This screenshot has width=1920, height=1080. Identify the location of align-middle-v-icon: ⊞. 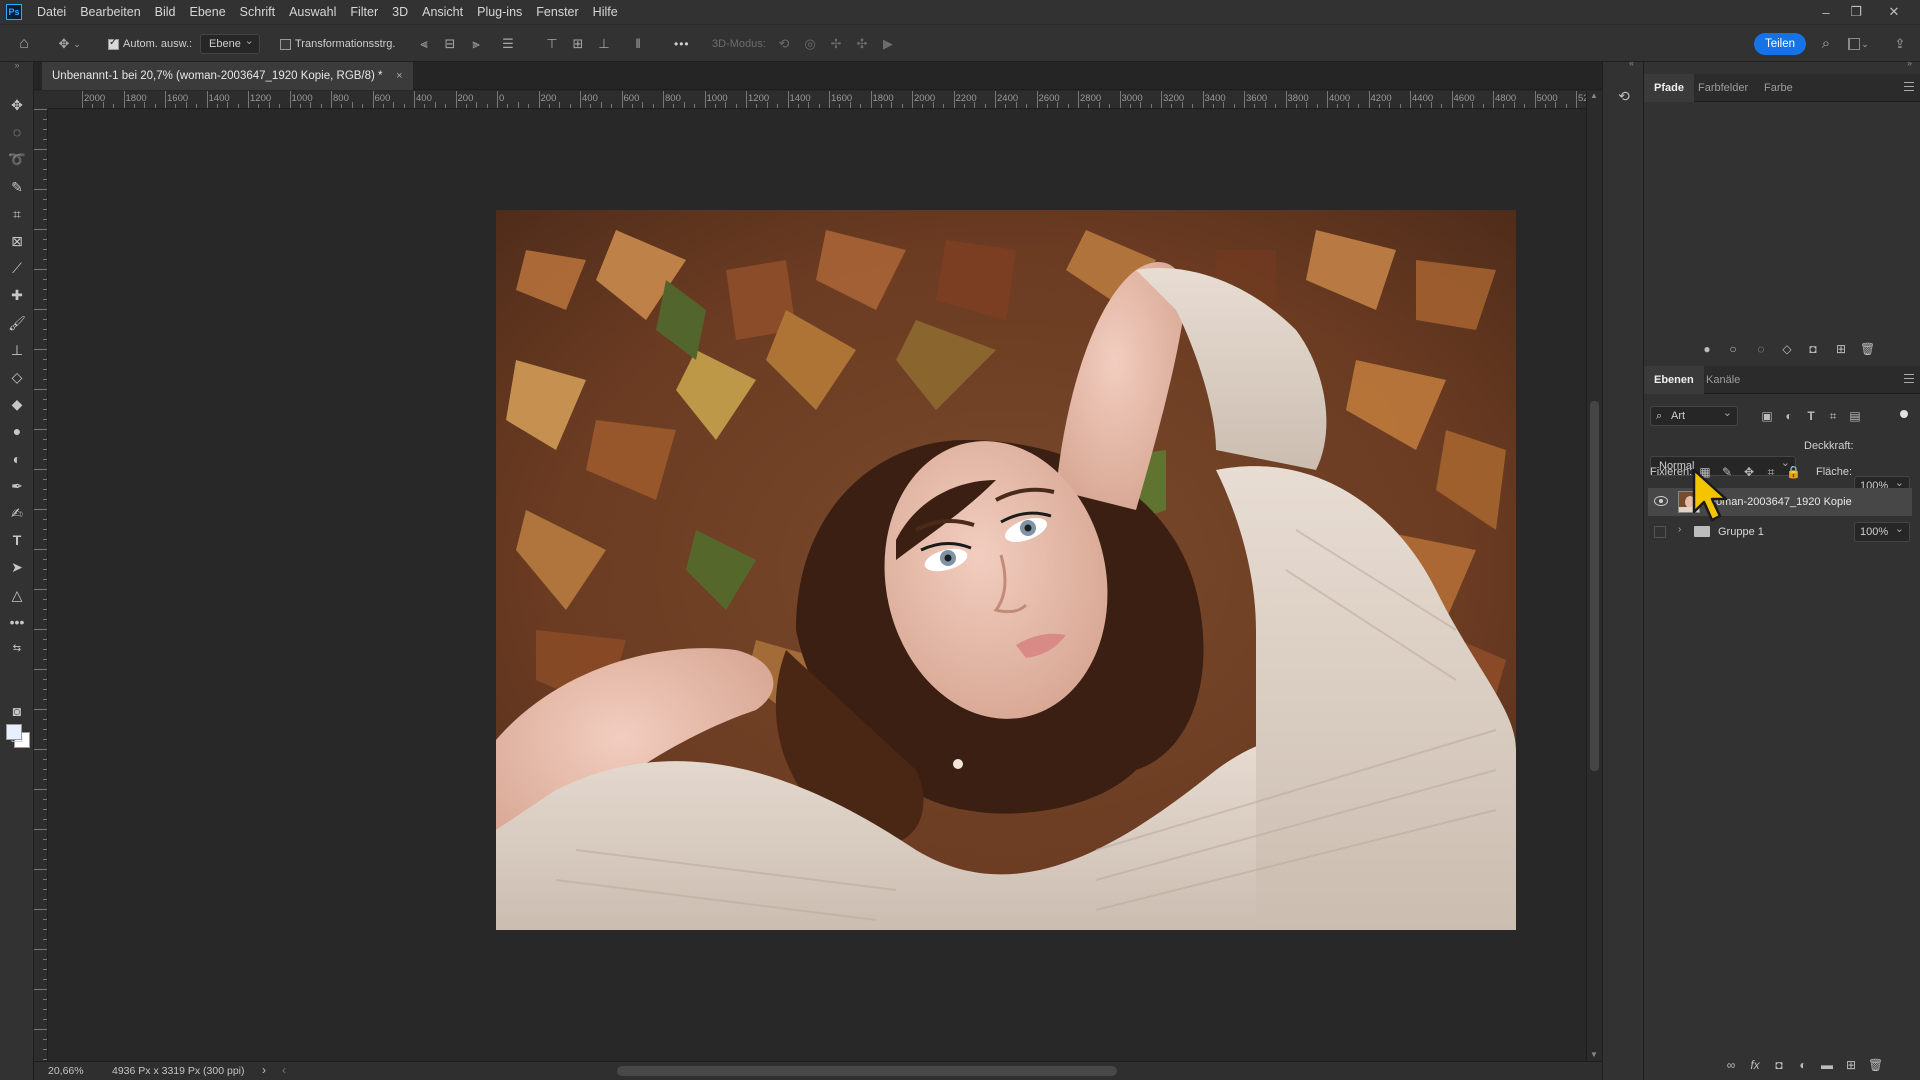
(578, 44).